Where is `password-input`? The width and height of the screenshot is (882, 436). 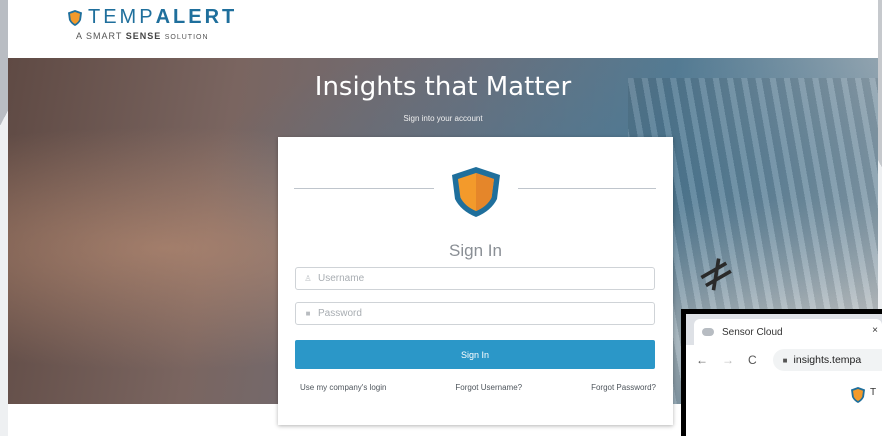 password-input is located at coordinates (478, 313).